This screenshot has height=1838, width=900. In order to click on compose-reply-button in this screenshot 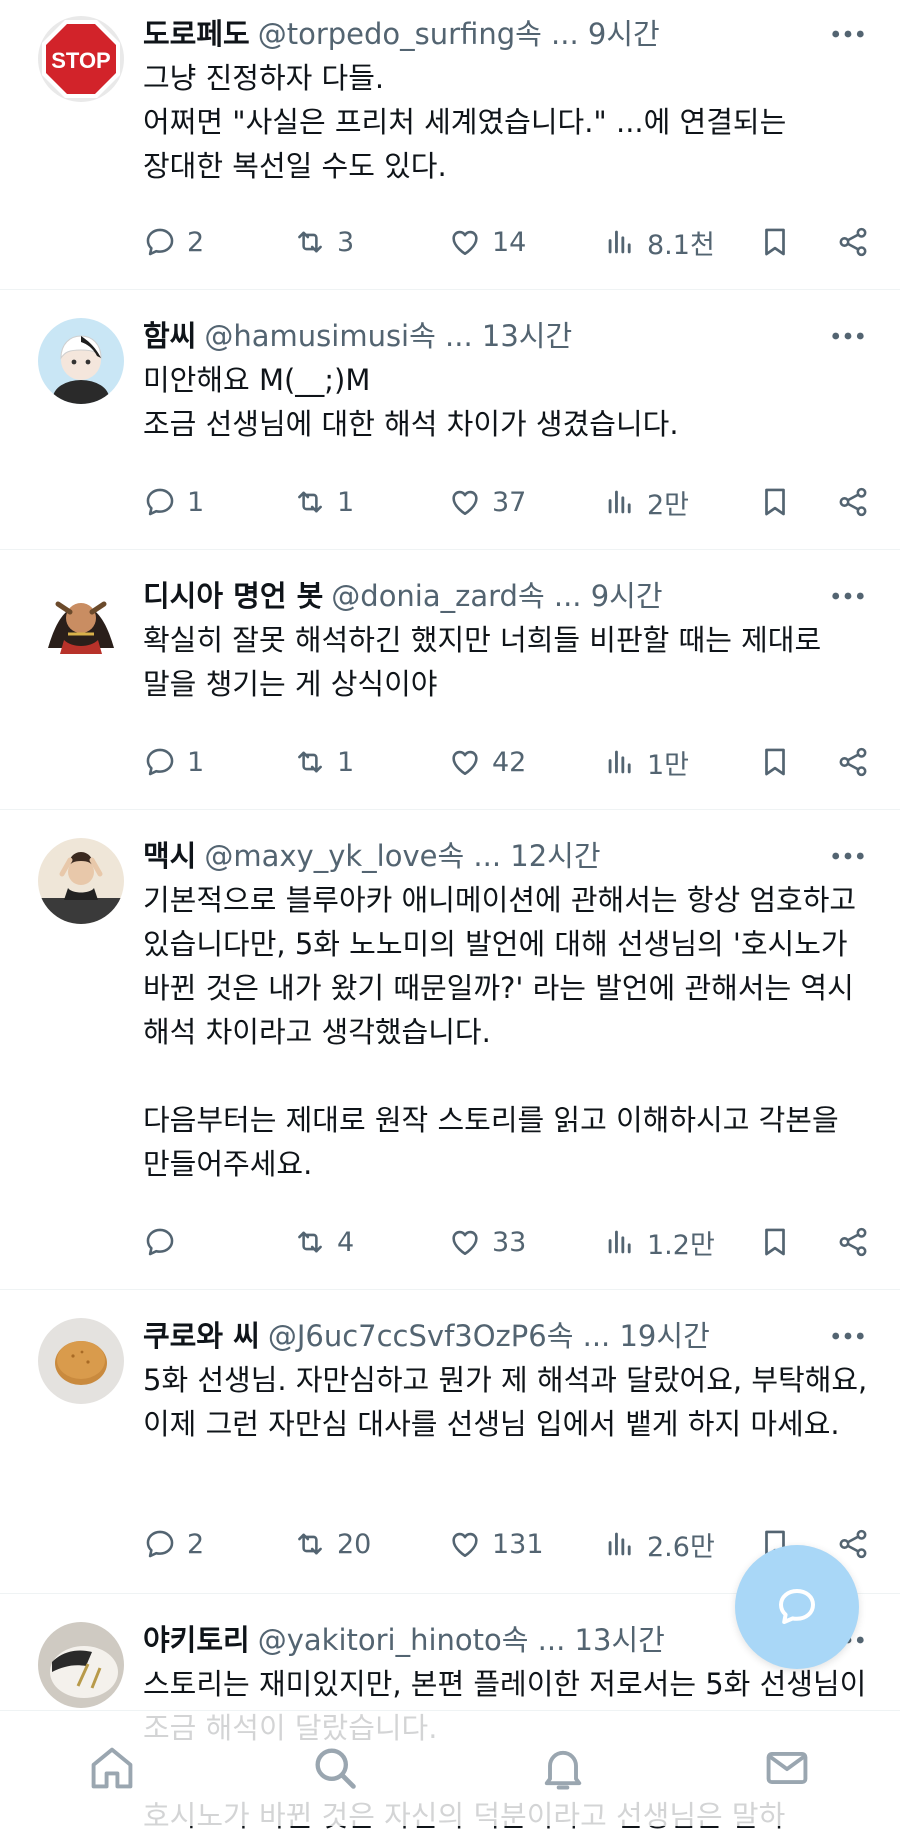, I will do `click(797, 1607)`.